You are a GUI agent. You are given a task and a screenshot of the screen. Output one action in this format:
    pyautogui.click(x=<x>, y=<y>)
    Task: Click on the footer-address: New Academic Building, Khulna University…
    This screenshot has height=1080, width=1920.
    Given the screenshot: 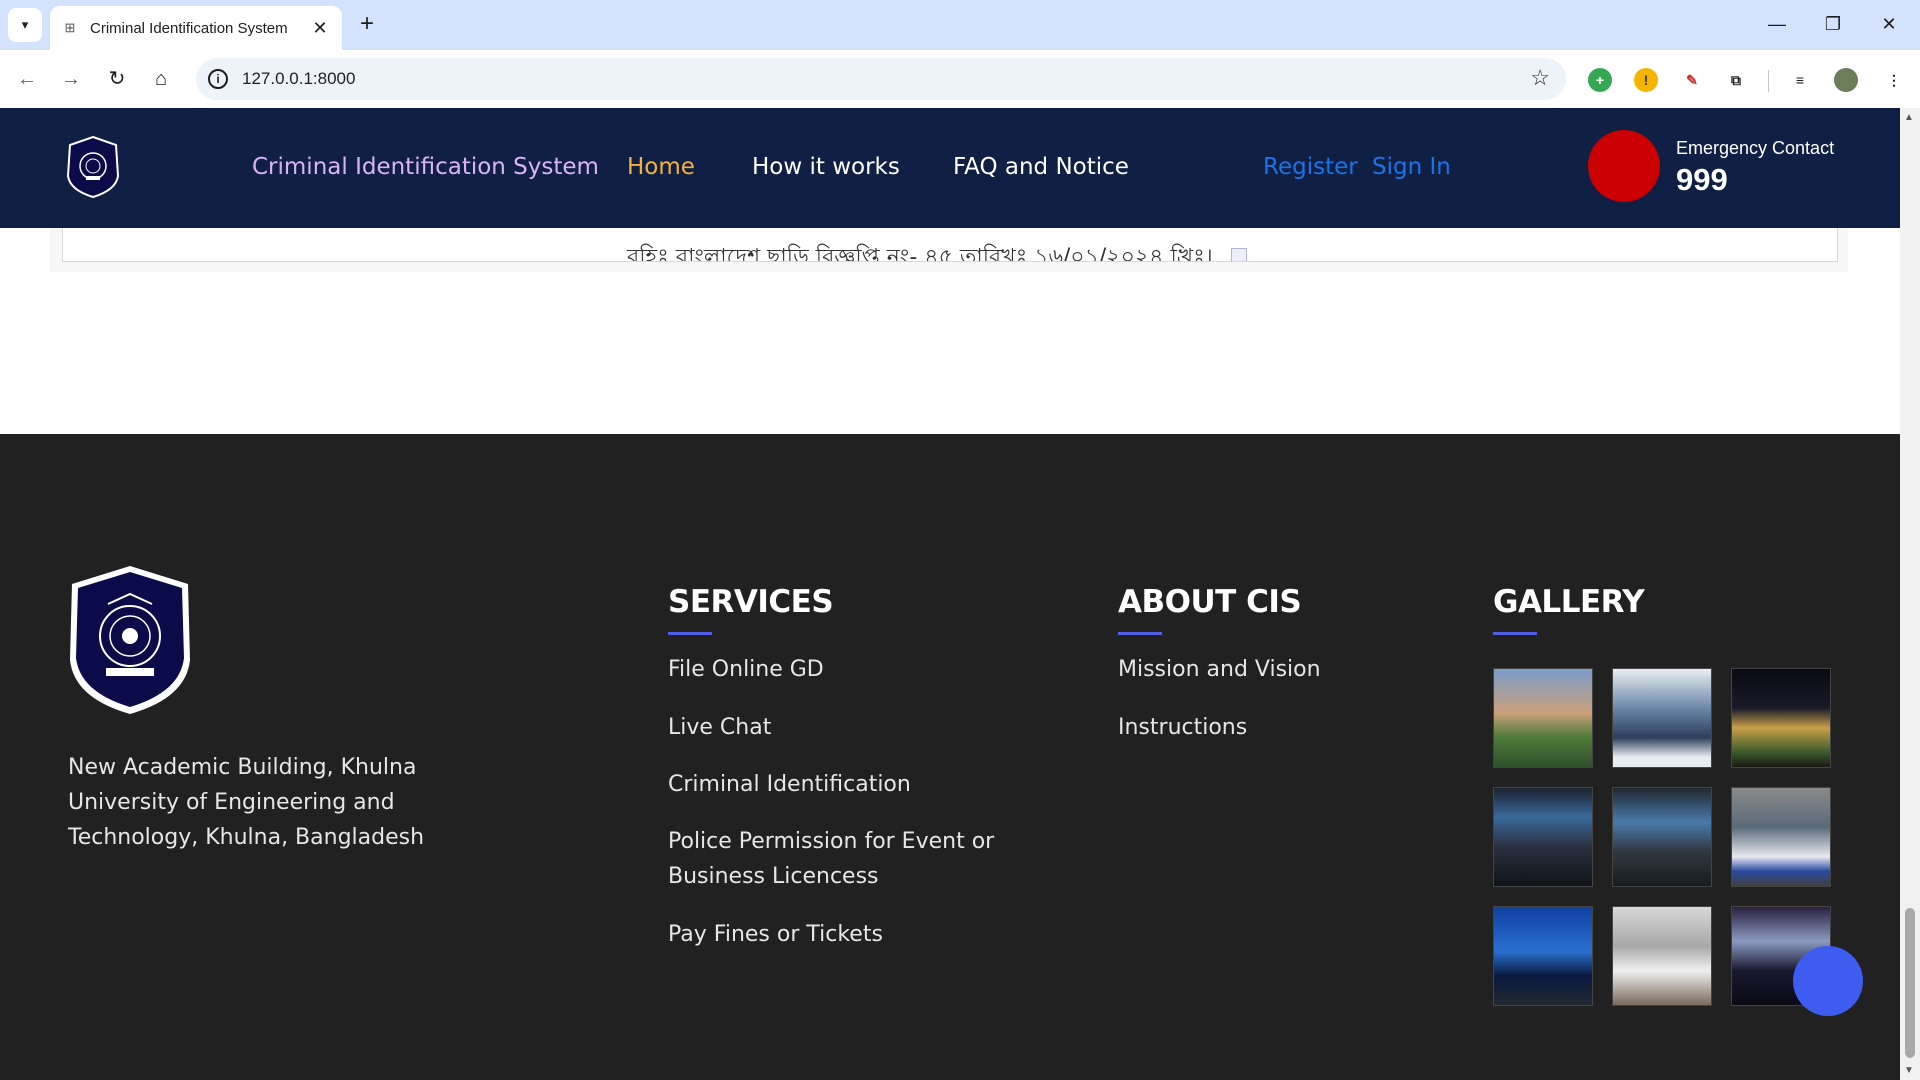 What is the action you would take?
    pyautogui.click(x=246, y=802)
    